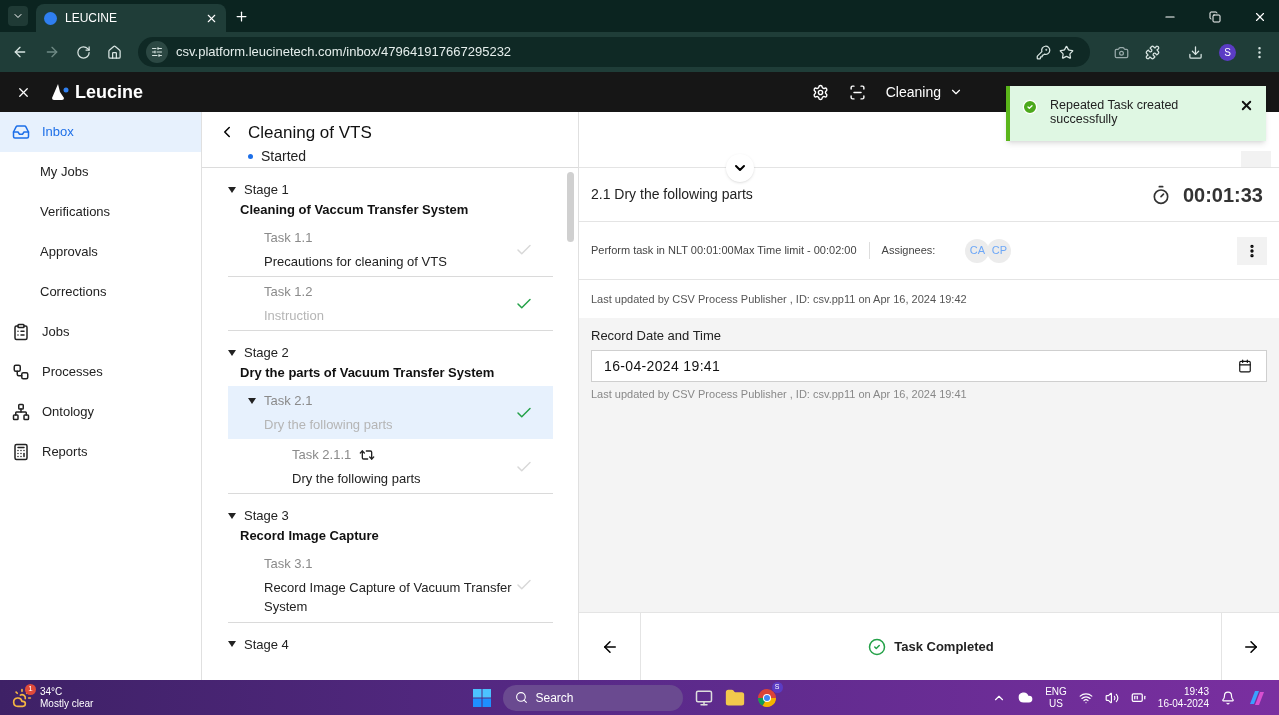  I want to click on task-heading: 2.1 Dry the following parts, so click(672, 194).